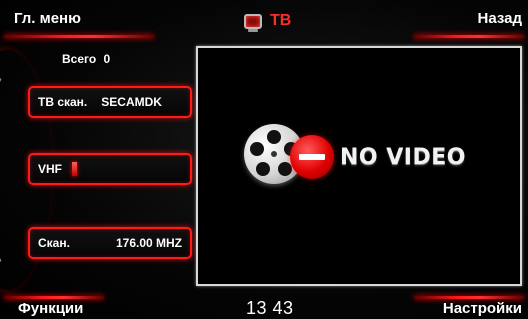  What do you see at coordinates (54, 243) in the screenshot?
I see `scan-frequency-label: Скан.` at bounding box center [54, 243].